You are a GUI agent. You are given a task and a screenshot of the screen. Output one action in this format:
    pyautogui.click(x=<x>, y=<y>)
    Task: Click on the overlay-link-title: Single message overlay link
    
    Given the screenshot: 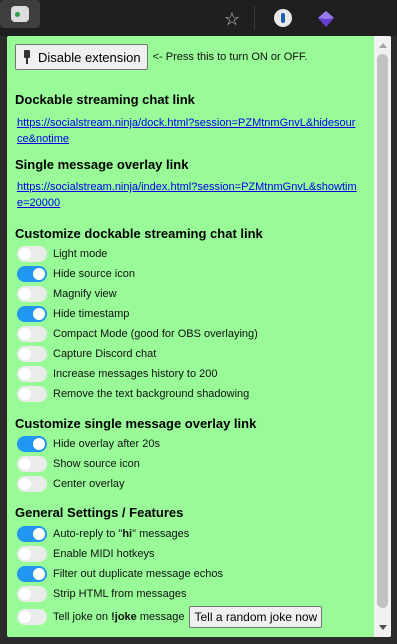 What is the action you would take?
    pyautogui.click(x=102, y=164)
    